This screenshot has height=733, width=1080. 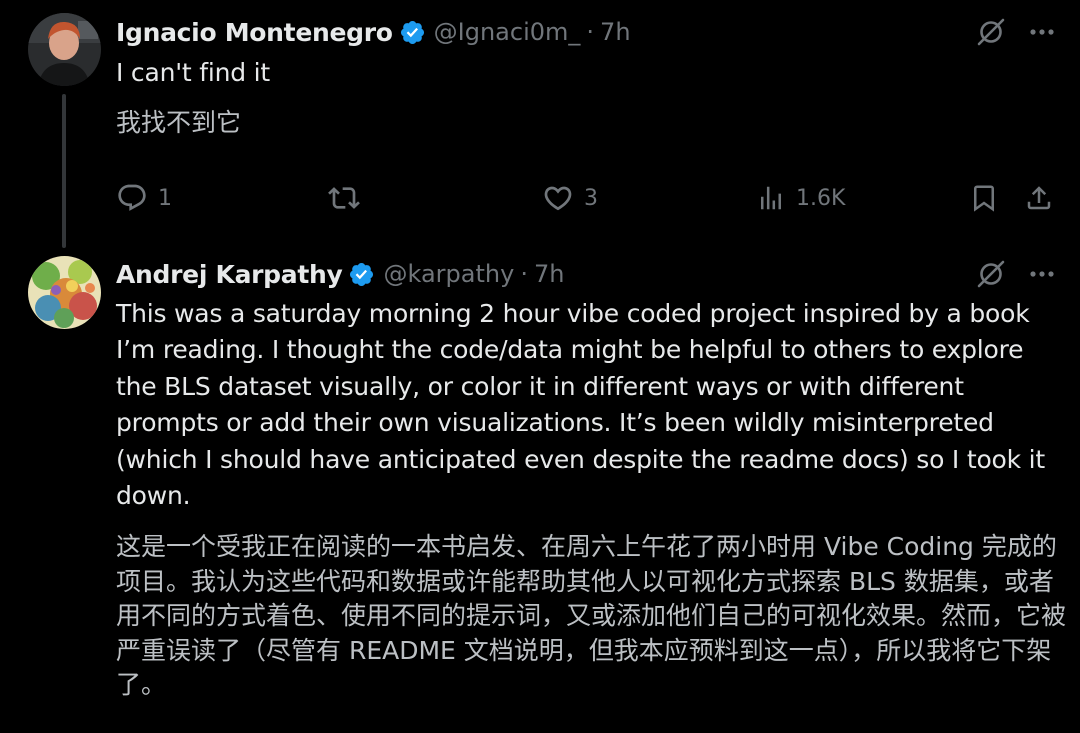 I want to click on tweet-text: I can't find it, so click(x=193, y=72).